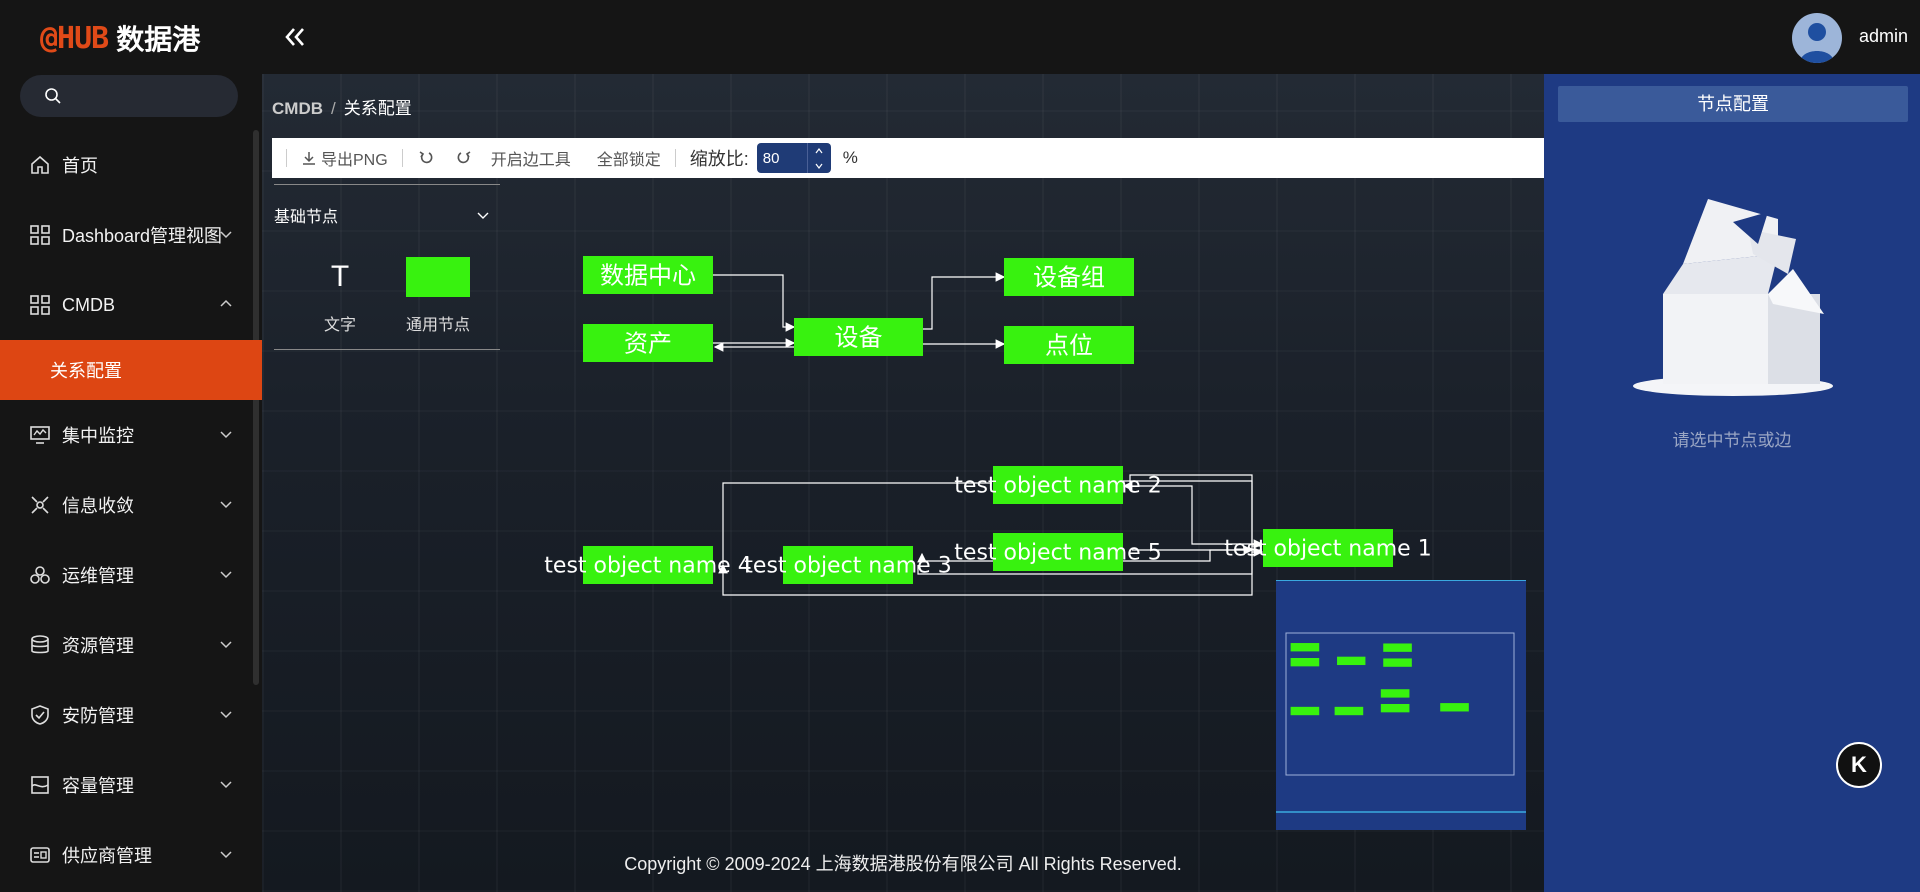 The width and height of the screenshot is (1920, 892). I want to click on top-header: admin, so click(1091, 37).